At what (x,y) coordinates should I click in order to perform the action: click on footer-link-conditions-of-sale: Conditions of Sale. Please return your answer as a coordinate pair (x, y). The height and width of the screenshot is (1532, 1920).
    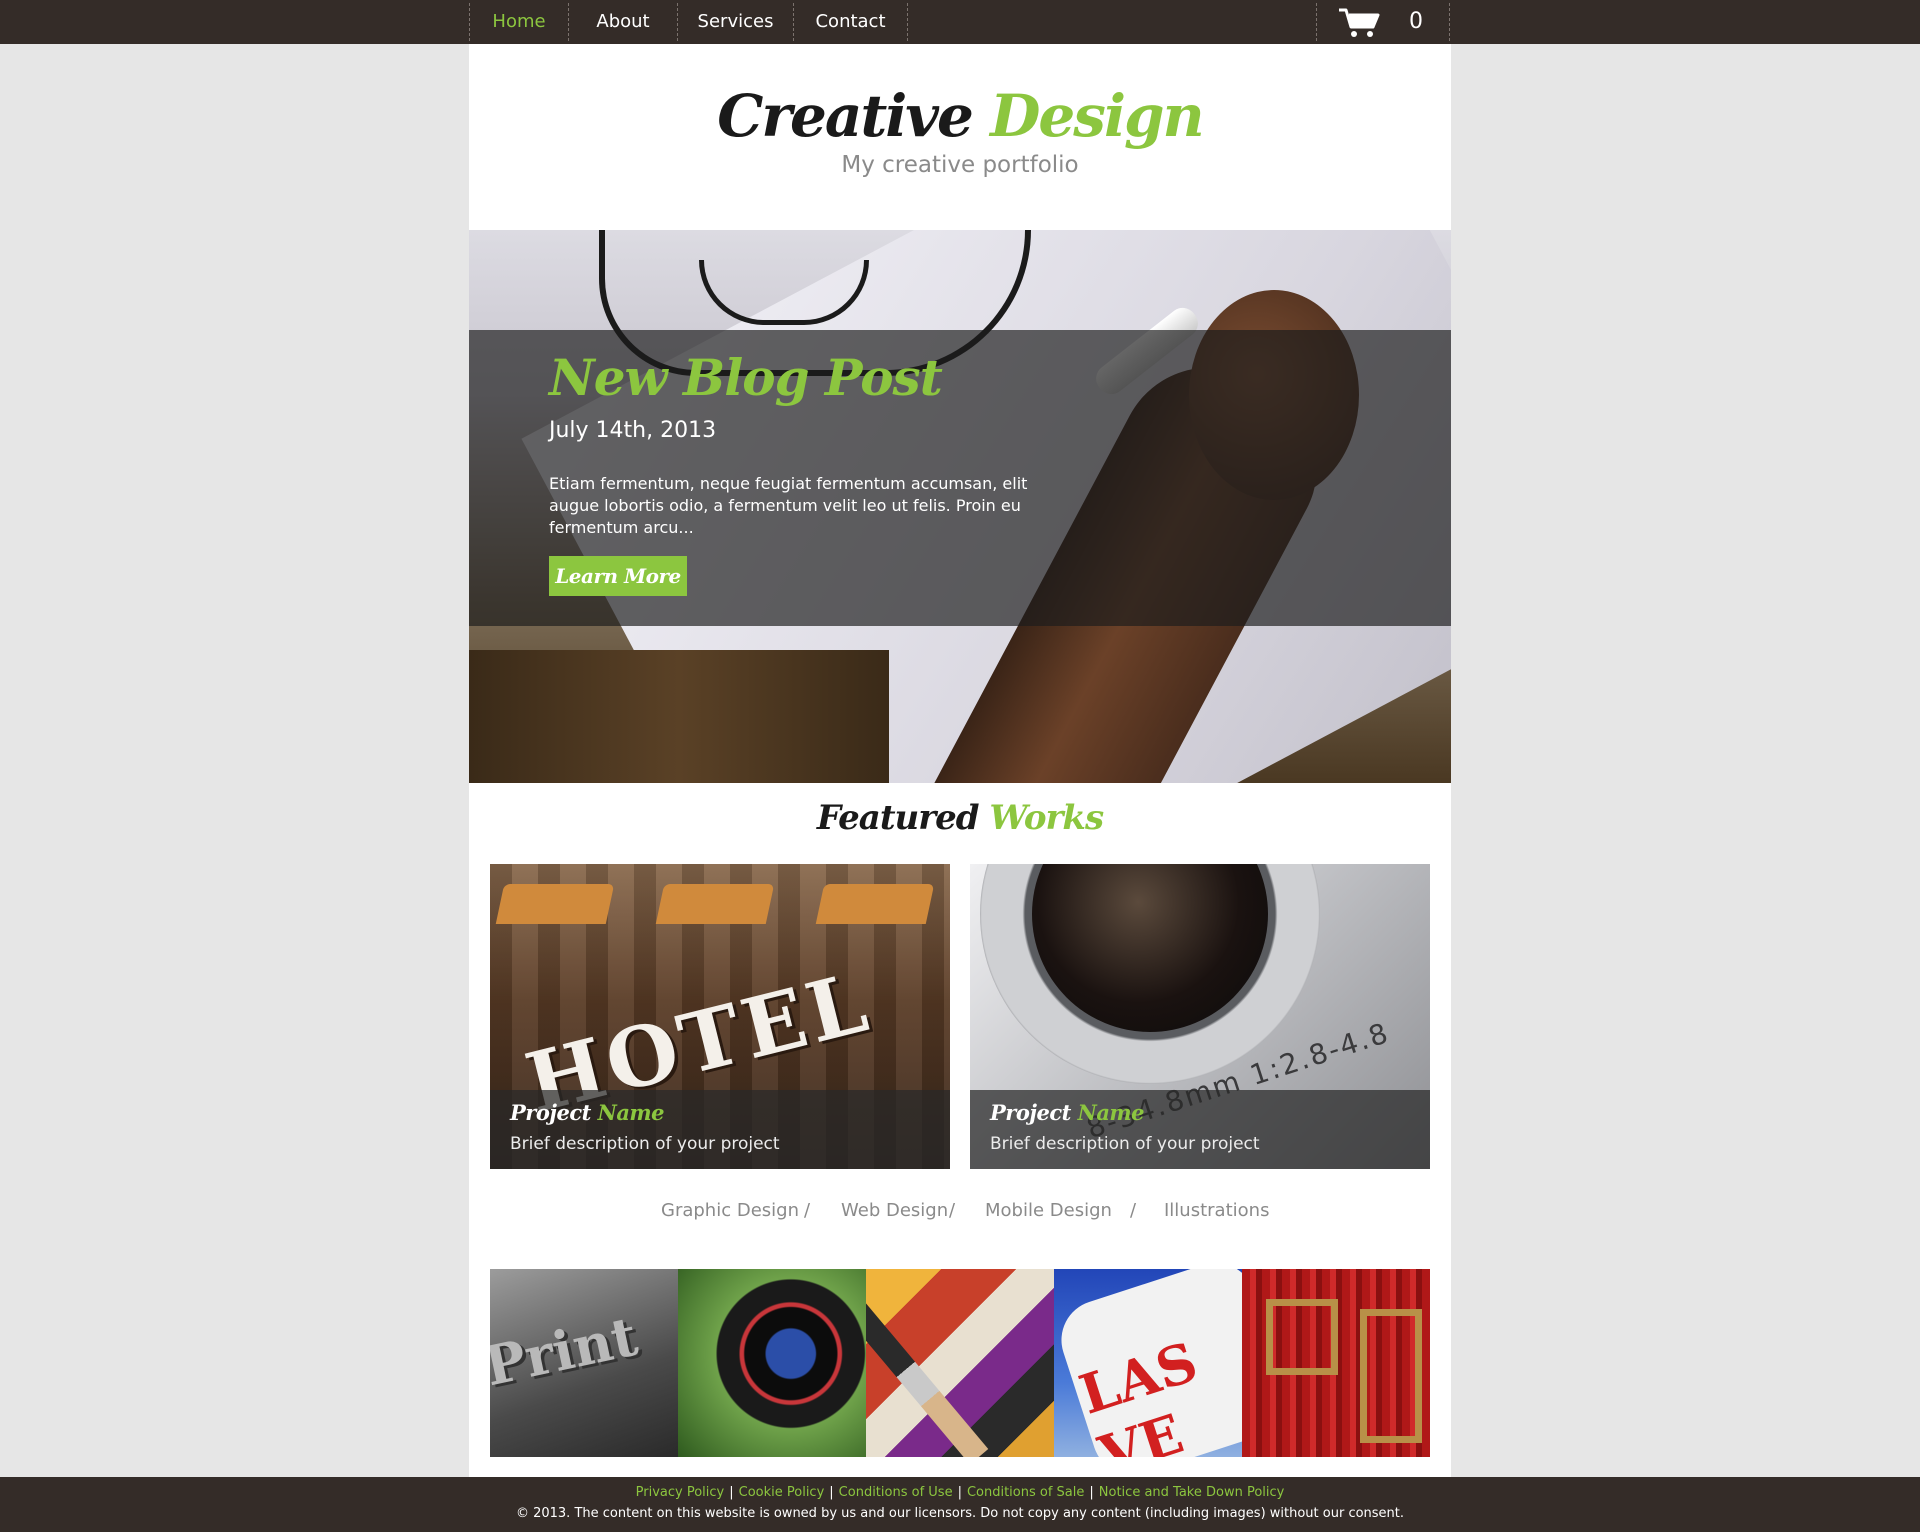
    Looking at the image, I should click on (1025, 1492).